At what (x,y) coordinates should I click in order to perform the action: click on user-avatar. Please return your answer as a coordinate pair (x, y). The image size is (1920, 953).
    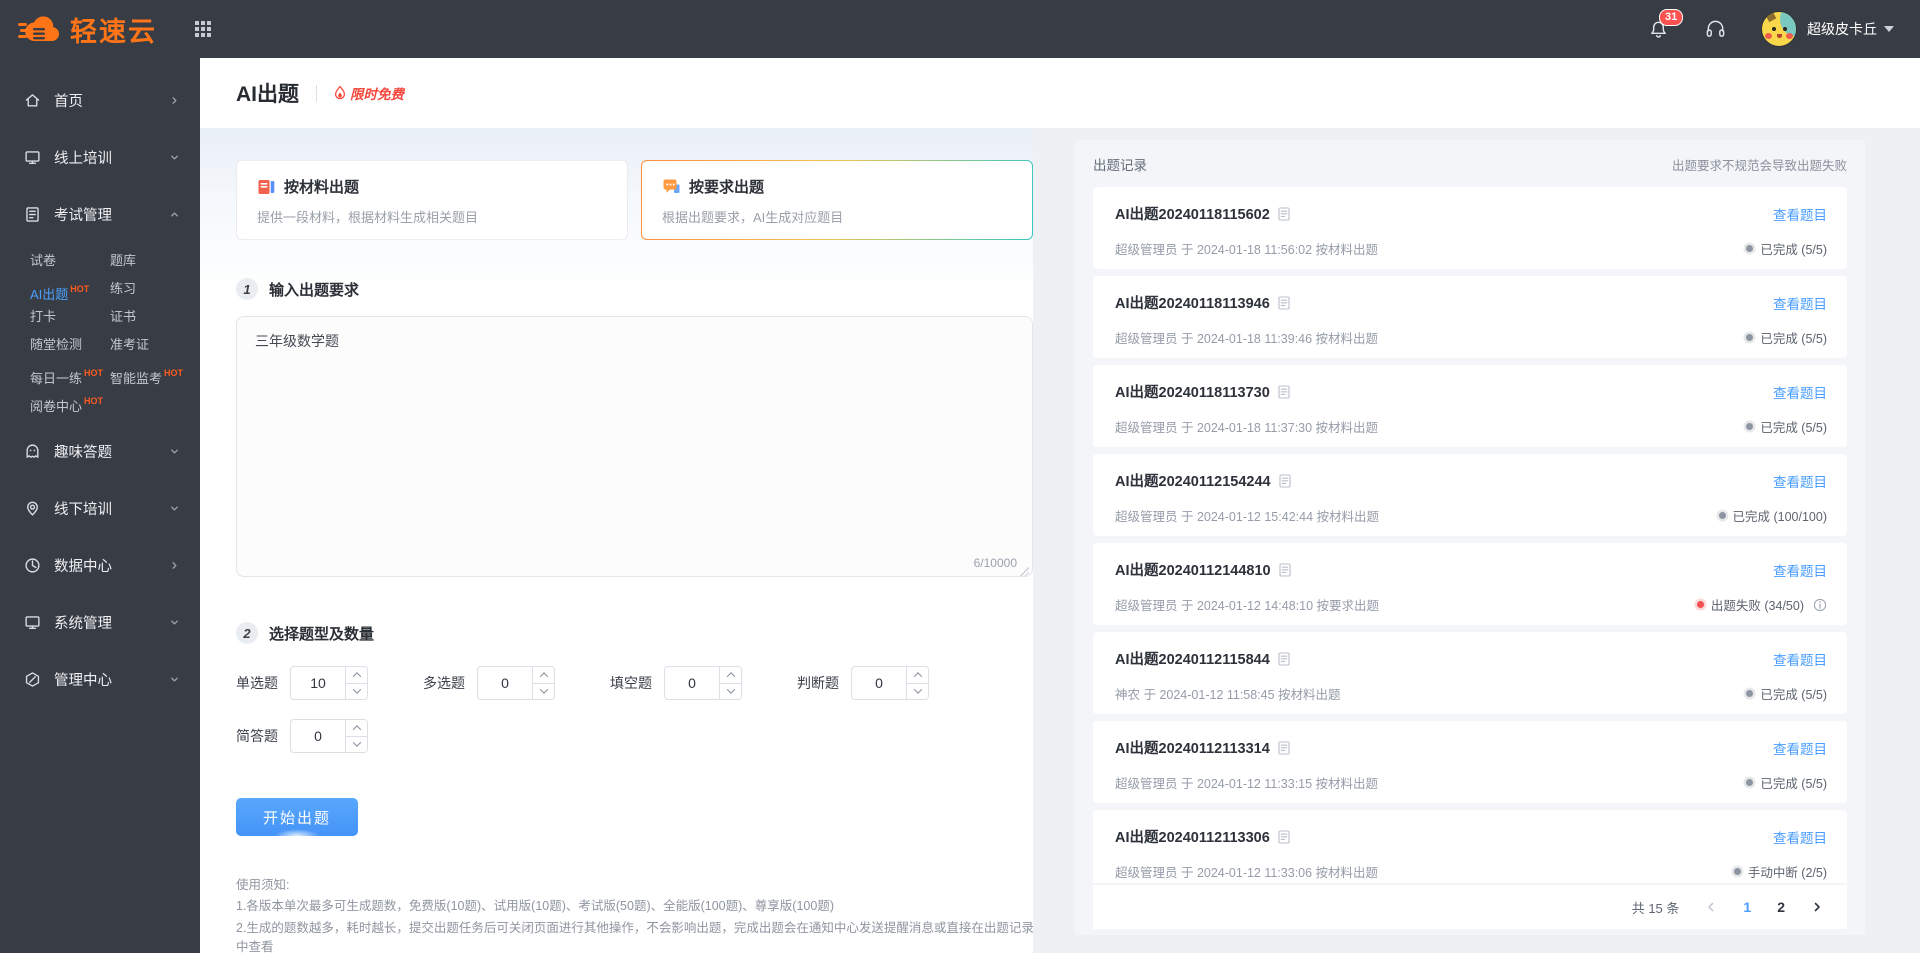
    Looking at the image, I should click on (1779, 29).